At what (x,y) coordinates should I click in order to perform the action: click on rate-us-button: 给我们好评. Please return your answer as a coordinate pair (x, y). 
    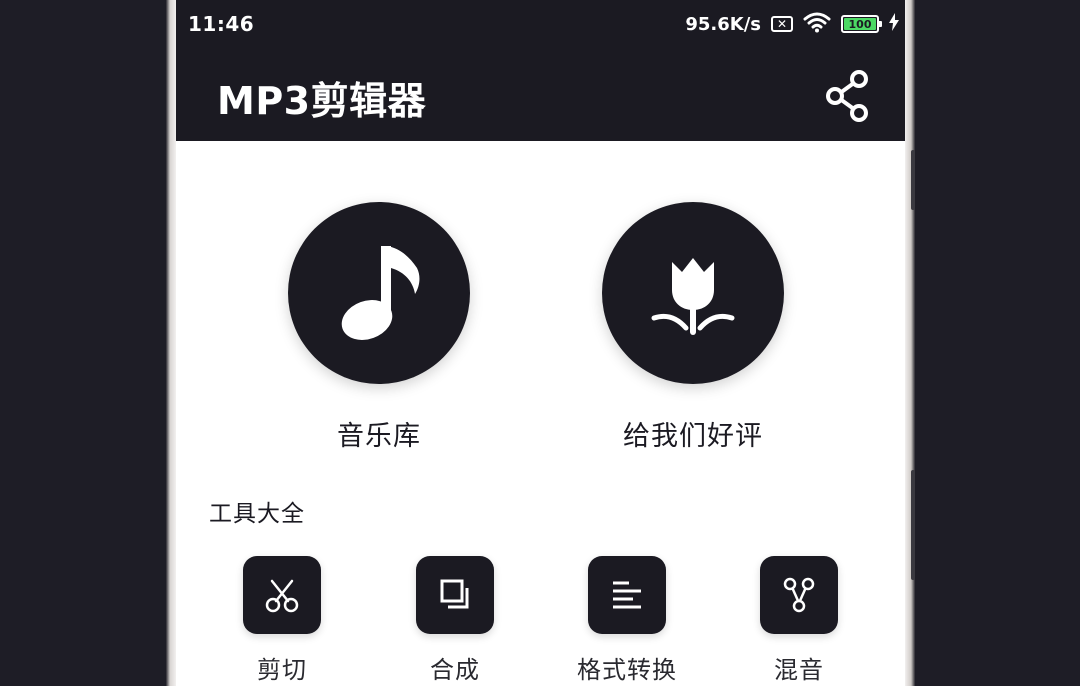
    Looking at the image, I should click on (693, 327).